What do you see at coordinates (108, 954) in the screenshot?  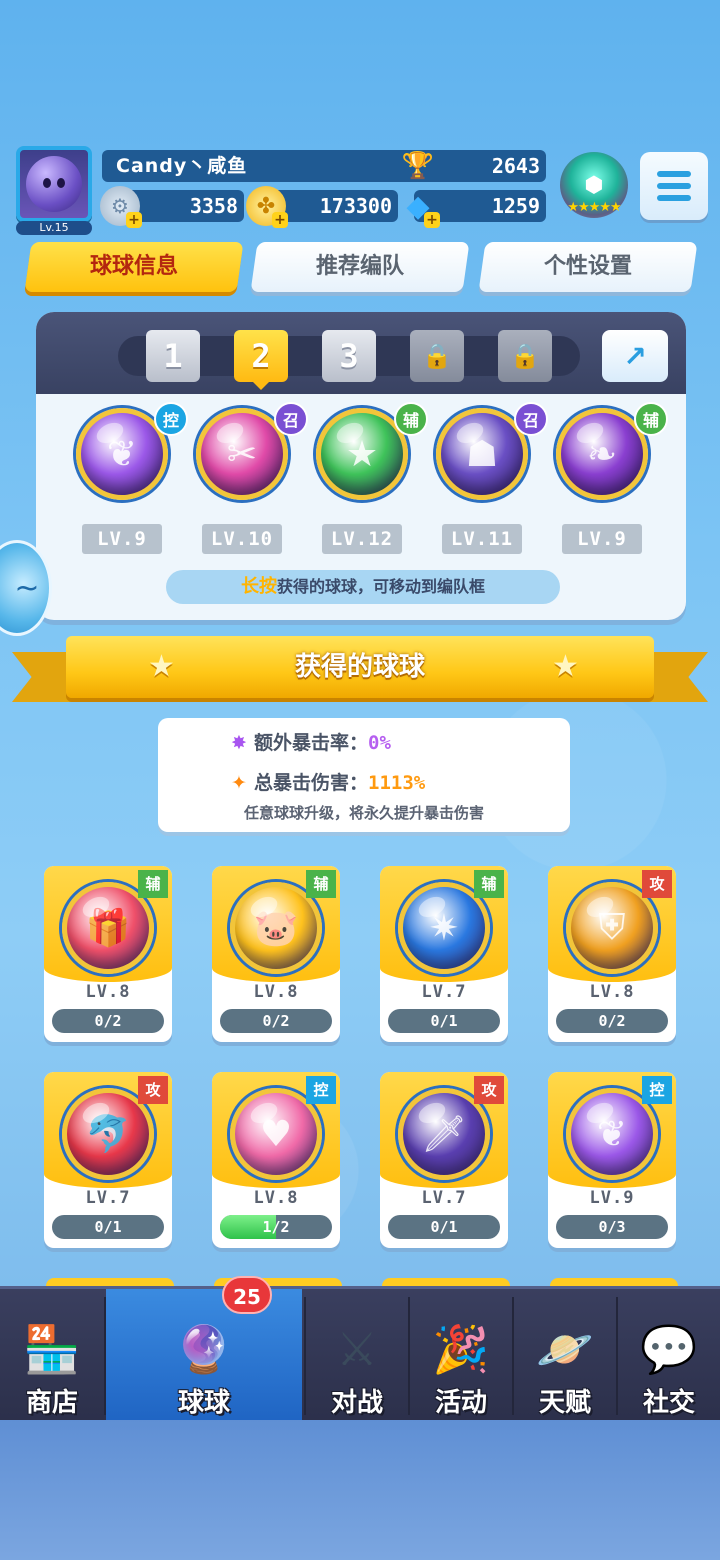 I see `owned-ball-card: 🎁 辅 LV.8 0/2` at bounding box center [108, 954].